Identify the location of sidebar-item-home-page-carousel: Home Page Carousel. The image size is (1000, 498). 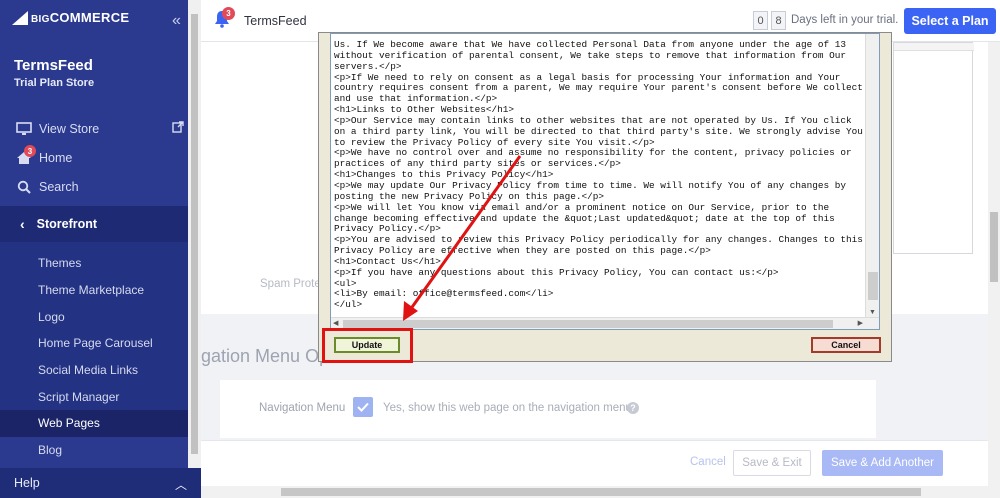
(94, 343).